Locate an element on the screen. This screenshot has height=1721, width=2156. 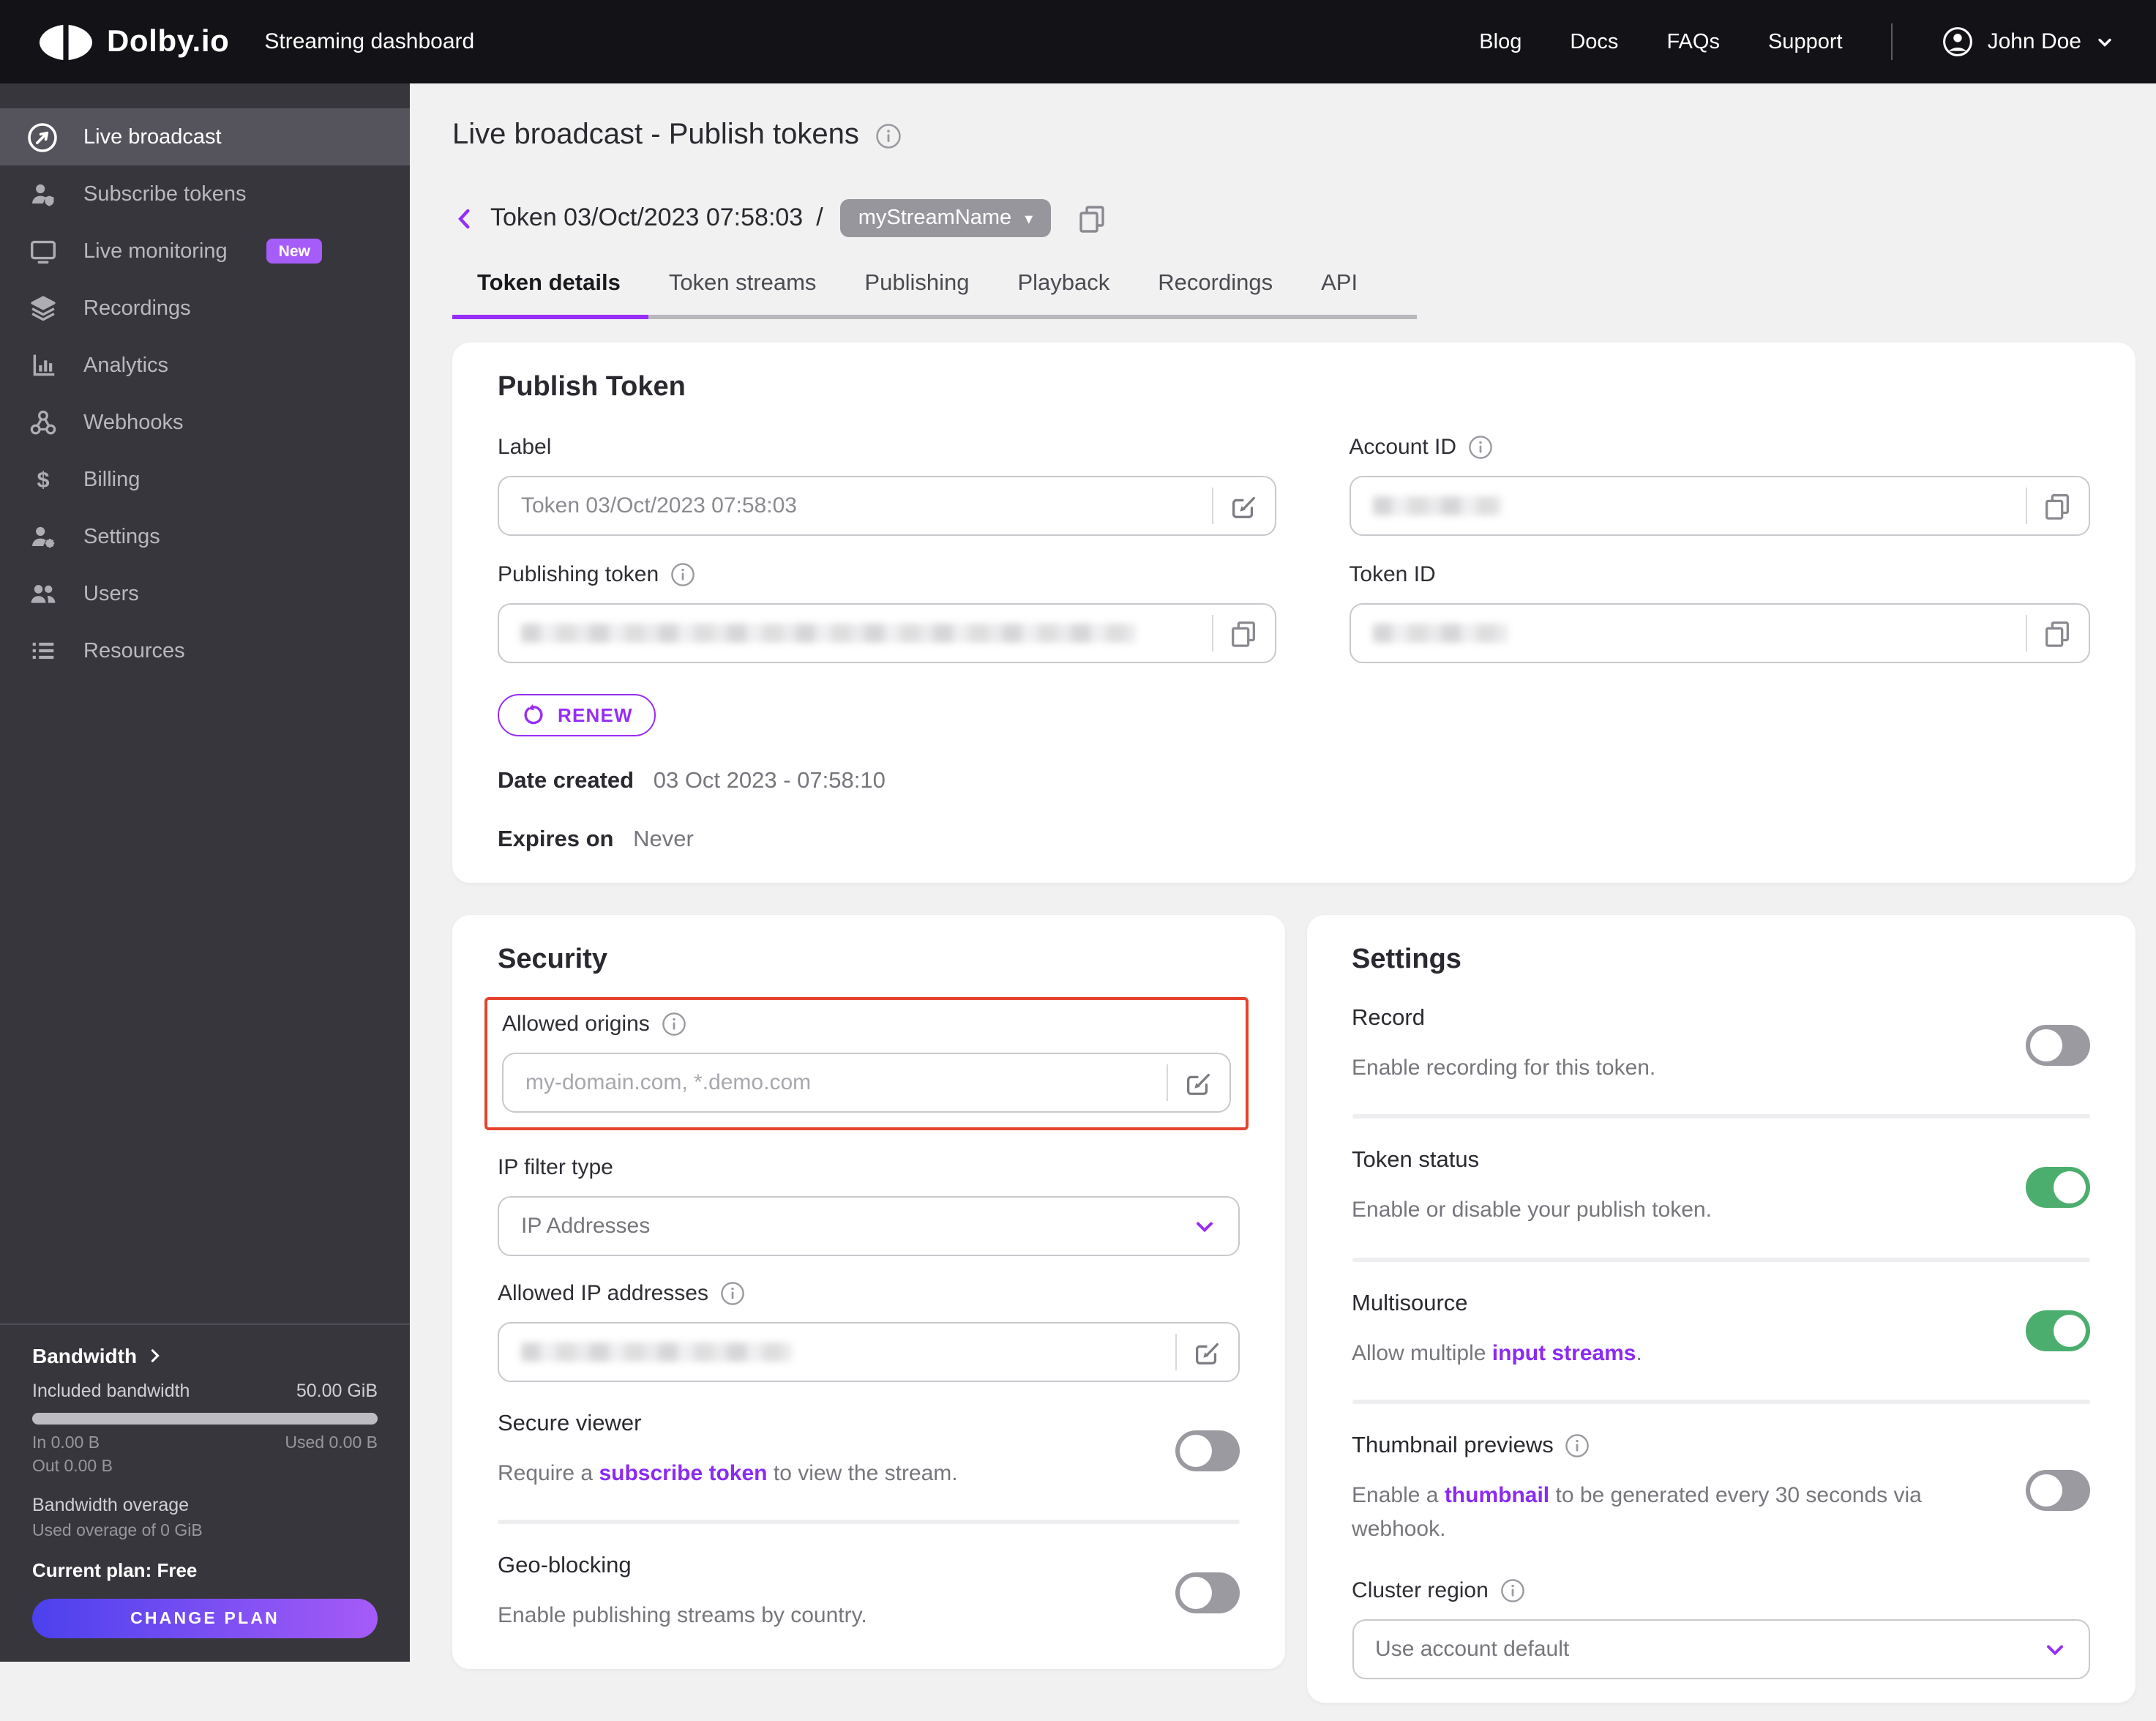
dollar-icon: $ is located at coordinates (42, 479).